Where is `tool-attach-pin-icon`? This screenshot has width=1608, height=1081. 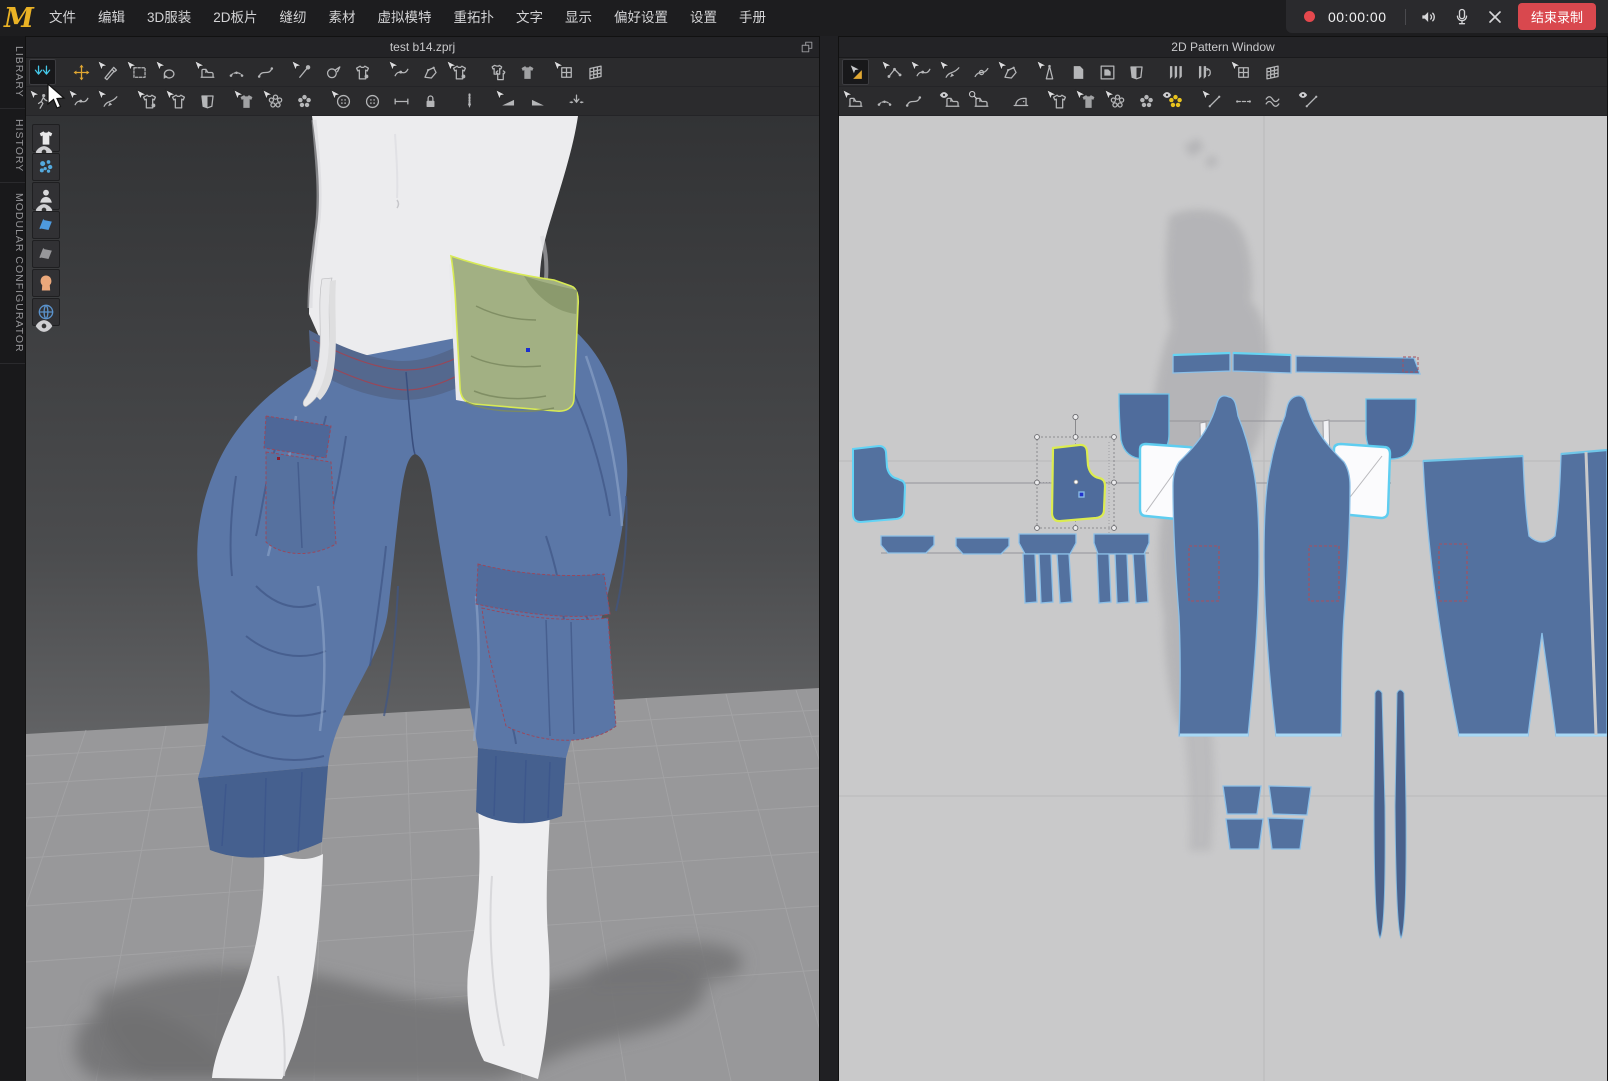
tool-attach-pin-icon is located at coordinates (362, 72).